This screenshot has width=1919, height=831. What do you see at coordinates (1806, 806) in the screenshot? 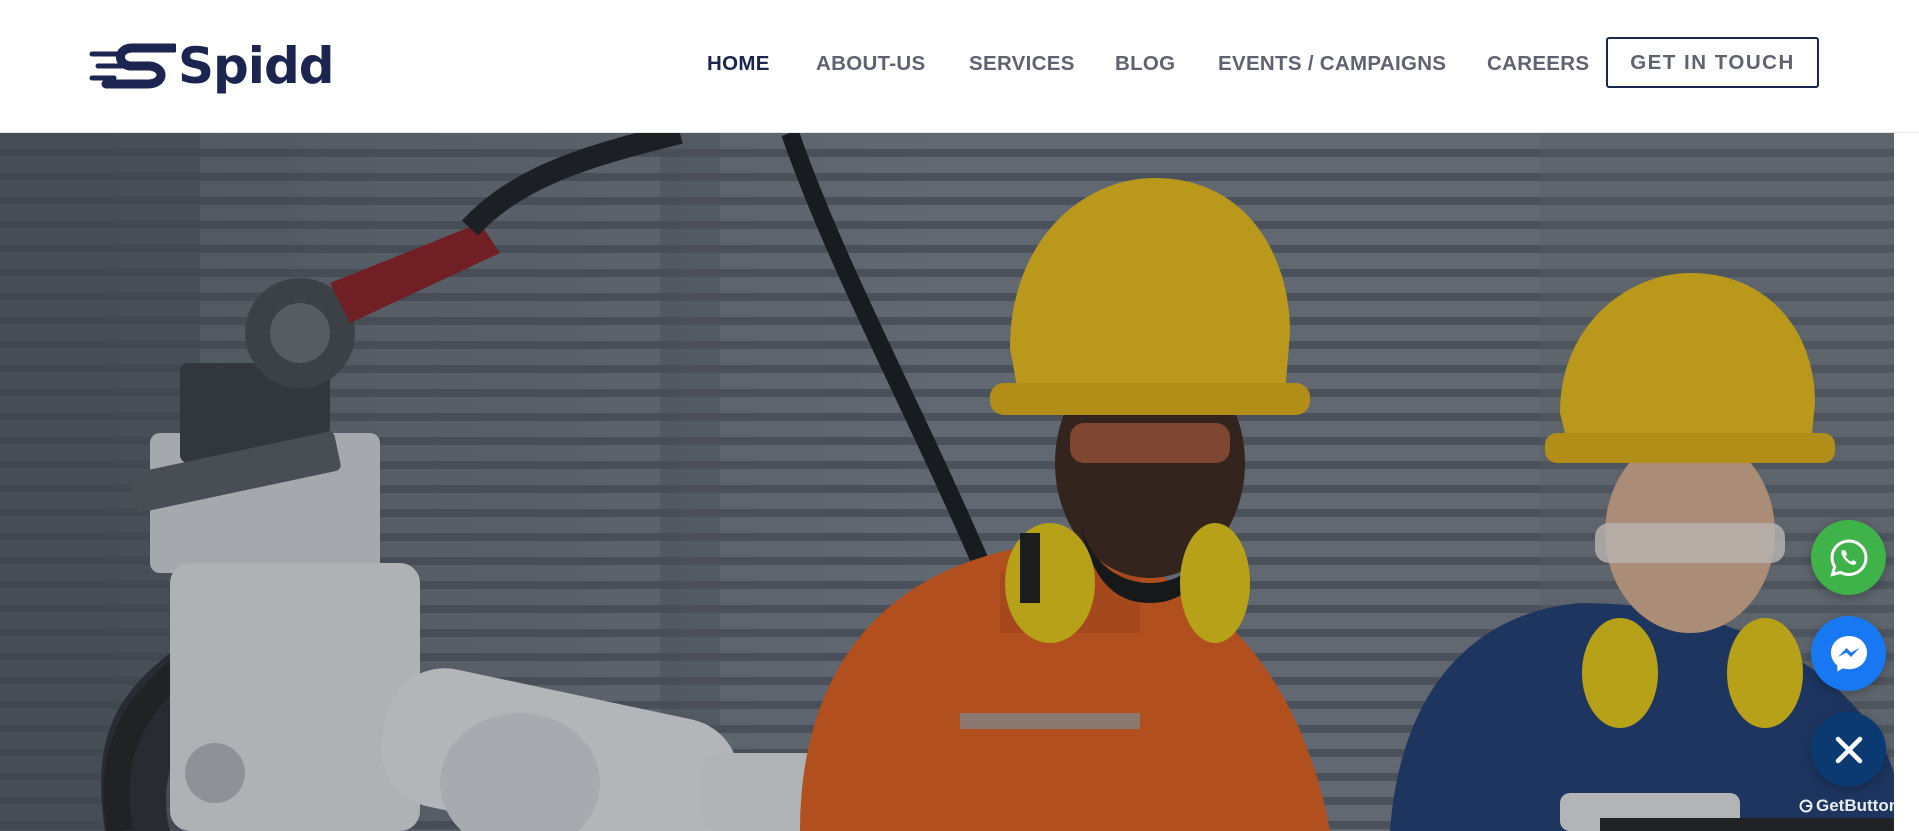
I see `getbutton-logo-icon` at bounding box center [1806, 806].